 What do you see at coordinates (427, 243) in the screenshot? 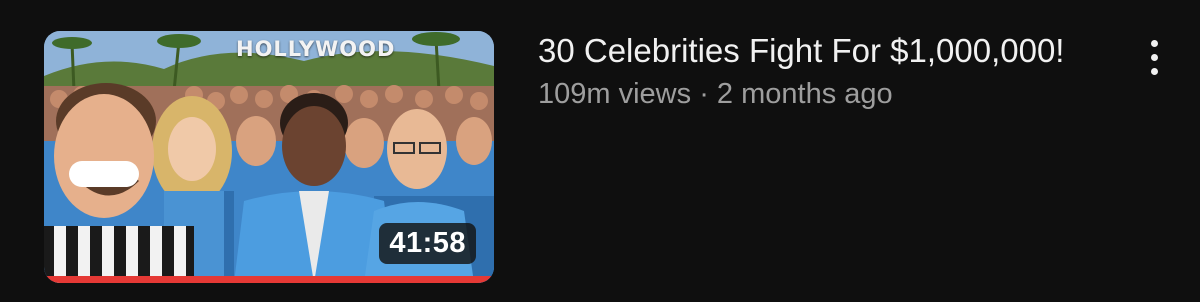
I see `duration-badge: 41:58` at bounding box center [427, 243].